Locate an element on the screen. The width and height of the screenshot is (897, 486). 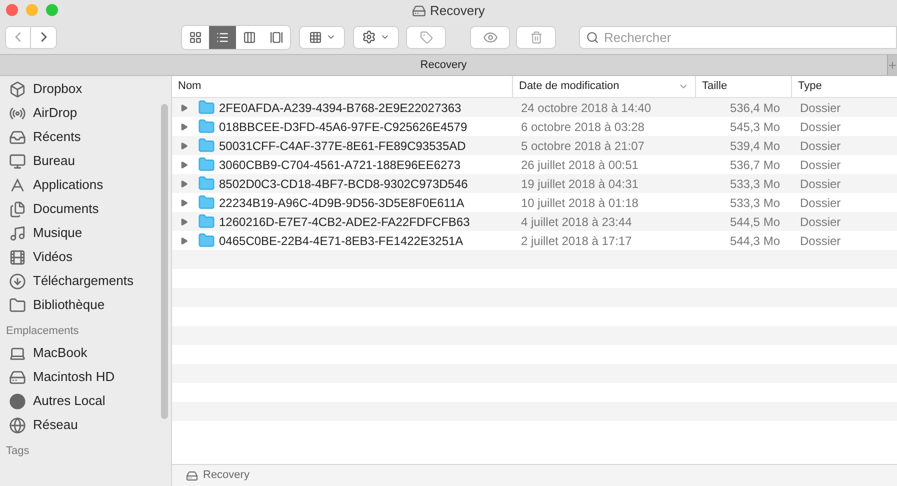
sidebar-item: Musique is located at coordinates (88, 233).